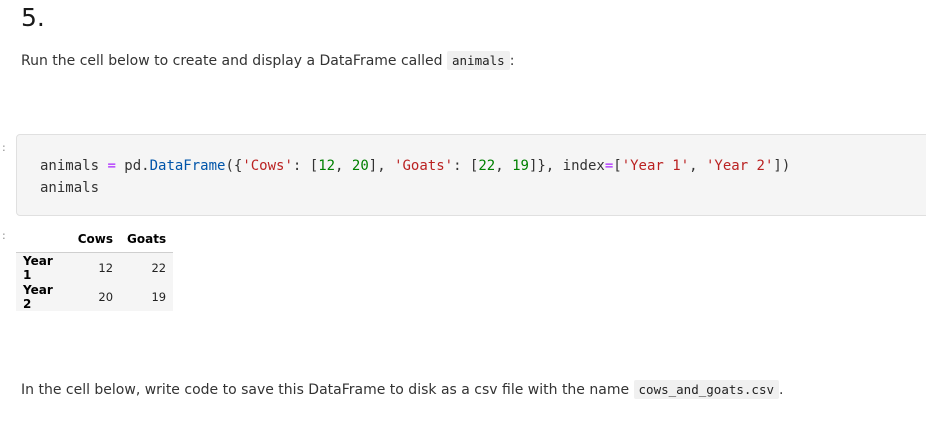 This screenshot has width=926, height=423. I want to click on code-token: 19, so click(520, 166).